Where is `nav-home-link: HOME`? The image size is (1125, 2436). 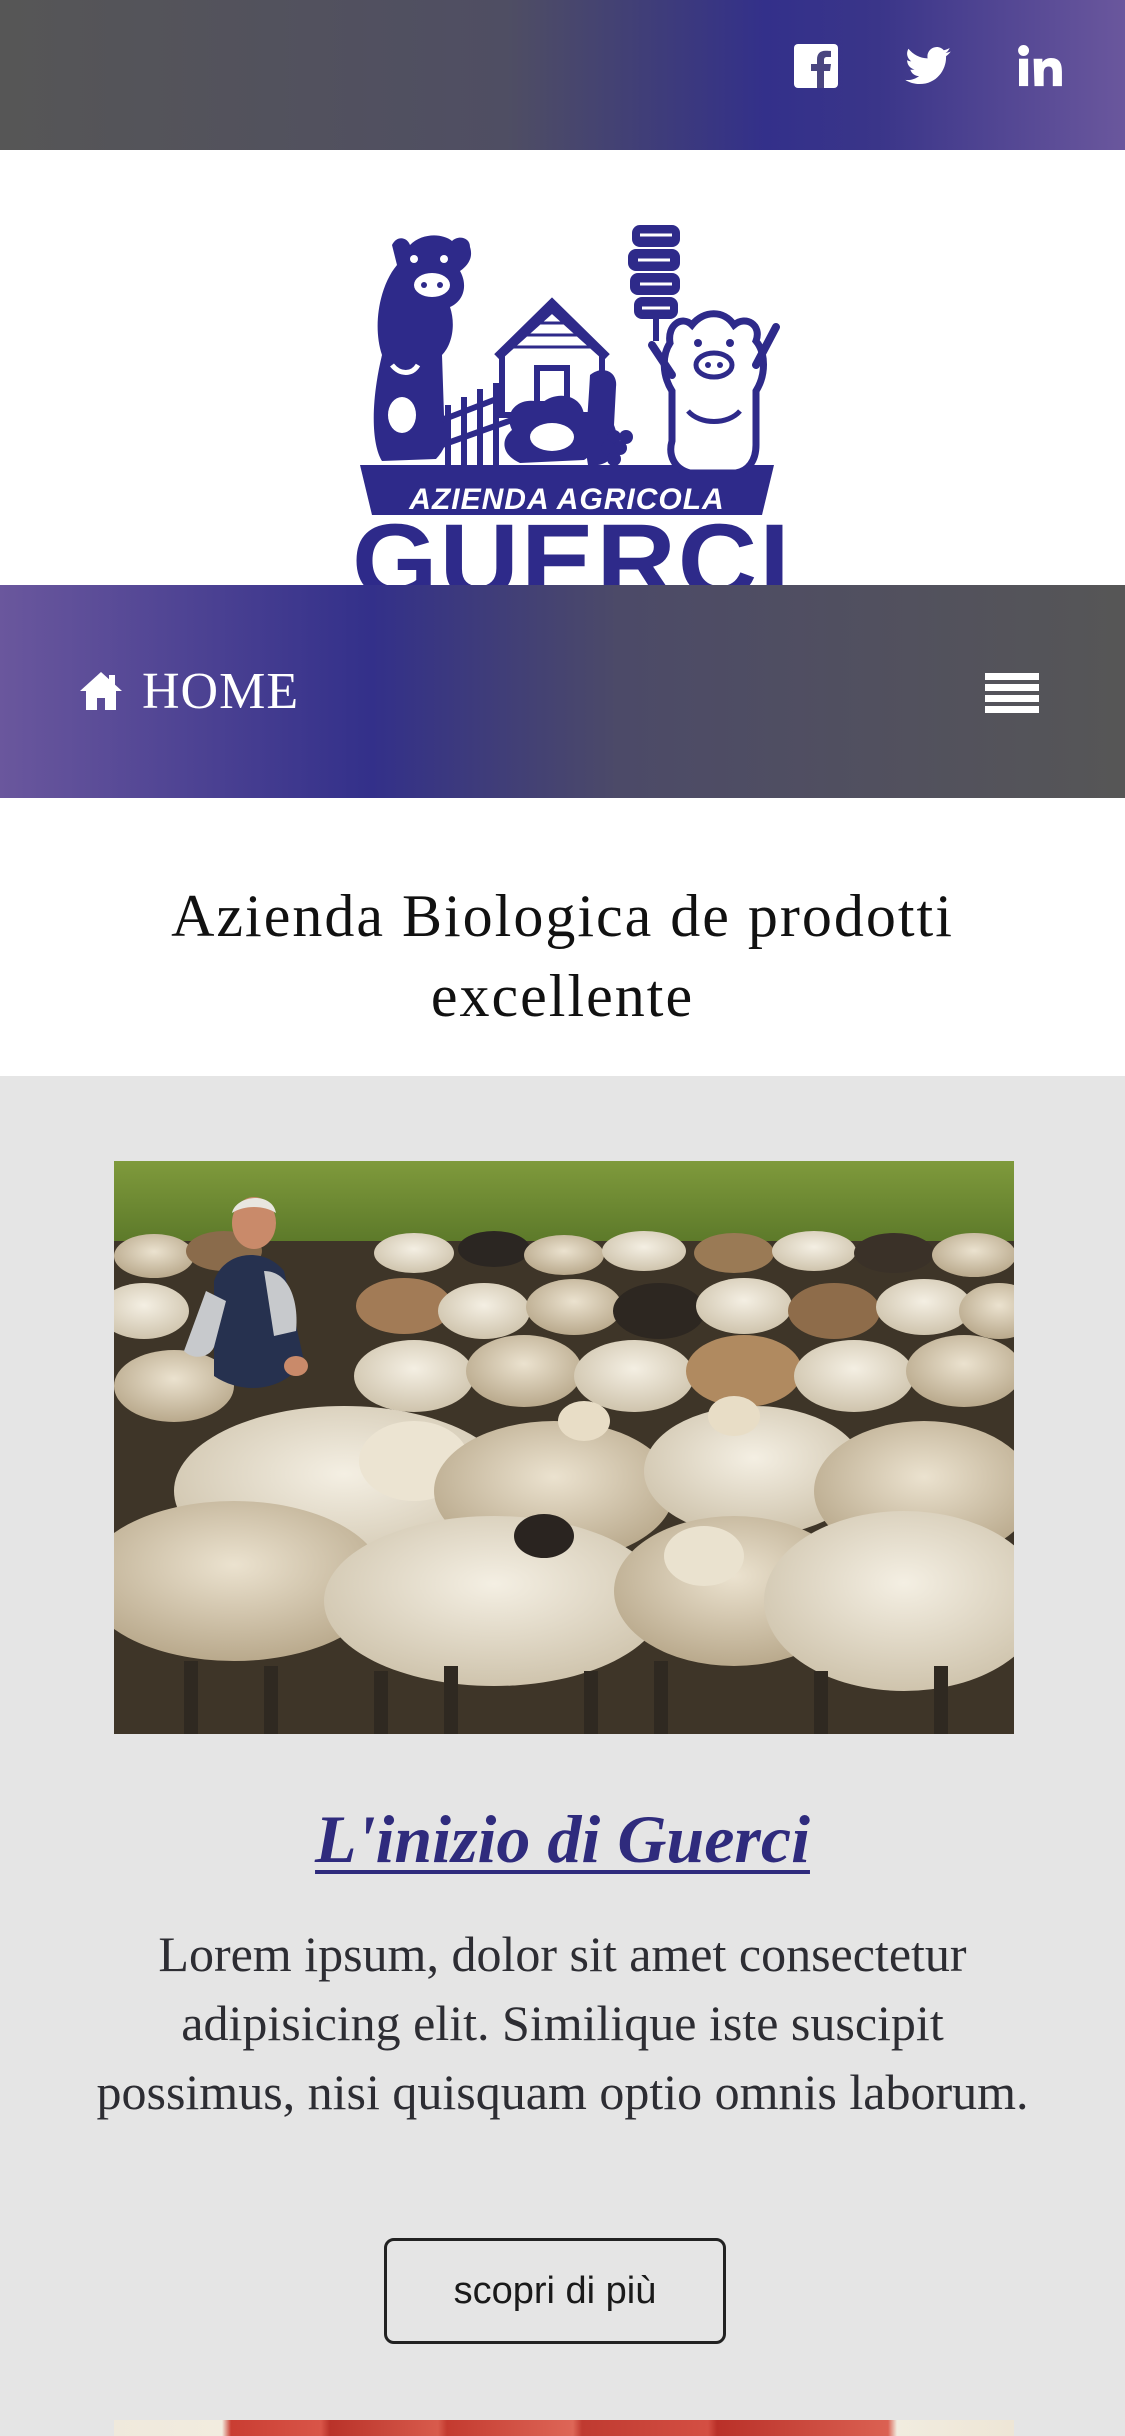 nav-home-link: HOME is located at coordinates (189, 691).